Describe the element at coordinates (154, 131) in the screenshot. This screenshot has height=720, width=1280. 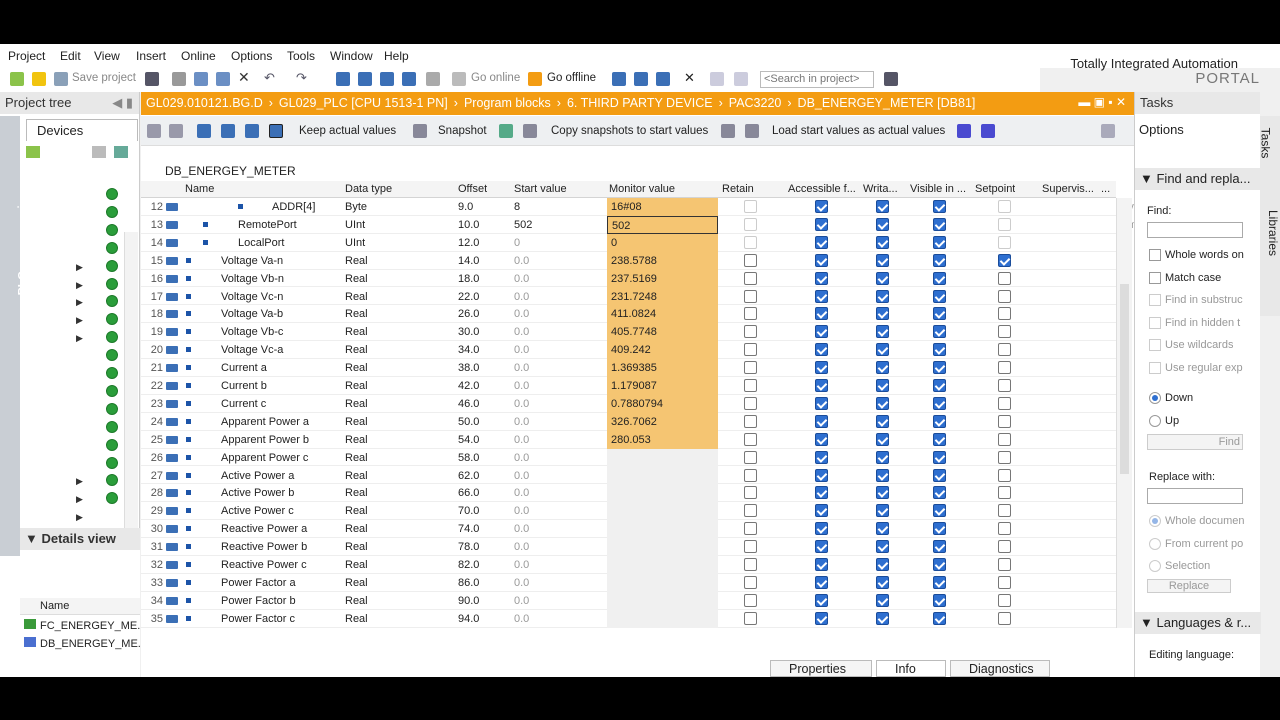
I see `insert-row-icon` at that location.